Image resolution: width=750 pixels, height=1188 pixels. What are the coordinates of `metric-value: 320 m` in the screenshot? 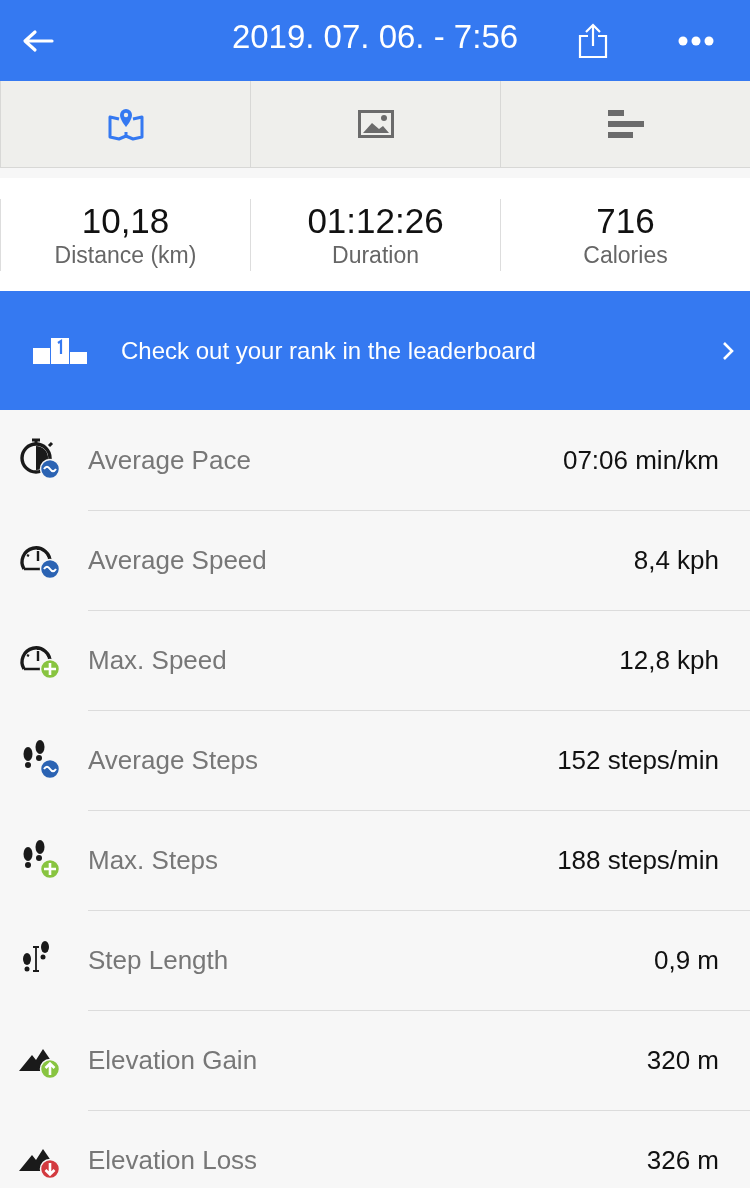 It's located at (682, 1060).